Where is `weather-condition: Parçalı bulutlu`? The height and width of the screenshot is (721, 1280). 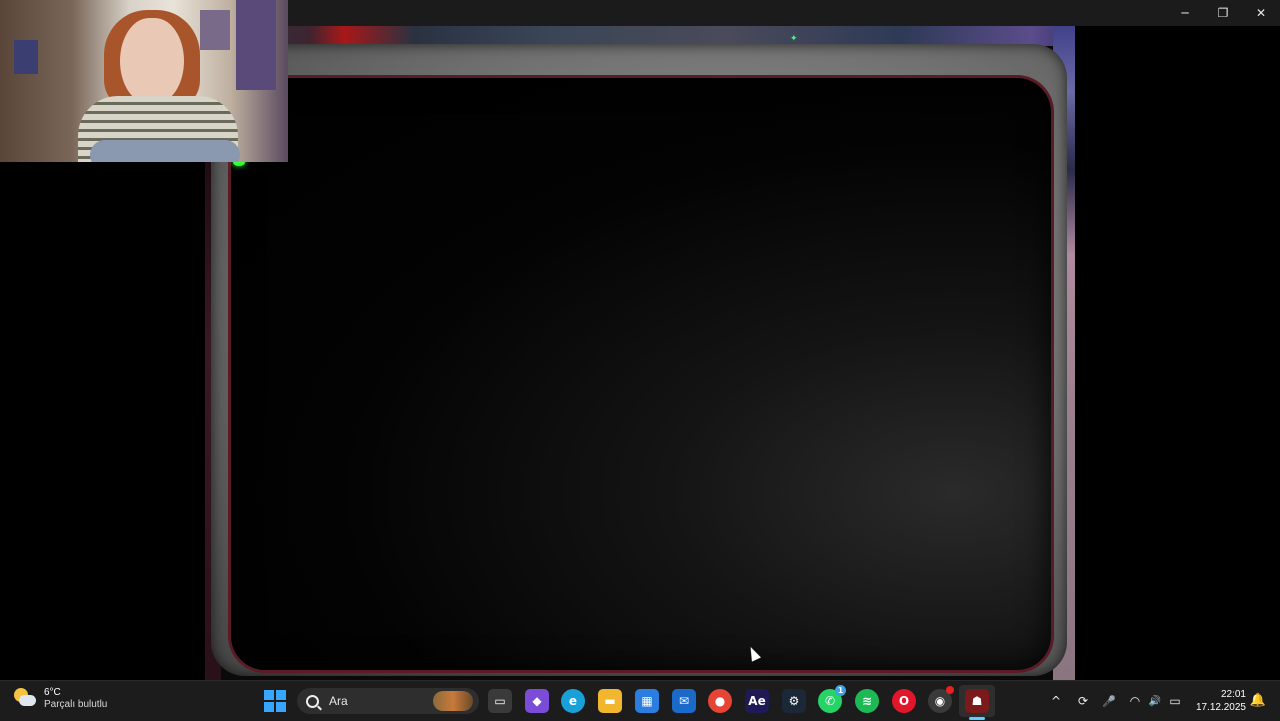
weather-condition: Parçalı bulutlu is located at coordinates (76, 704).